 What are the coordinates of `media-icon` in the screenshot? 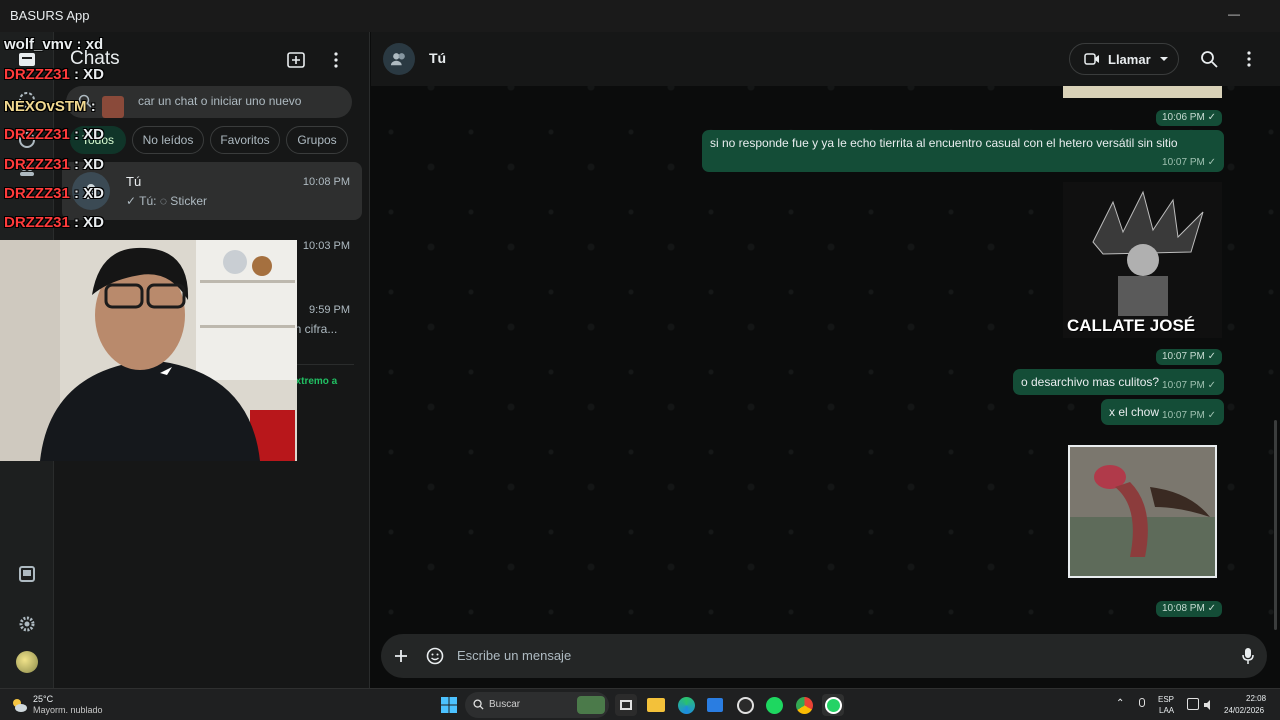 It's located at (27, 574).